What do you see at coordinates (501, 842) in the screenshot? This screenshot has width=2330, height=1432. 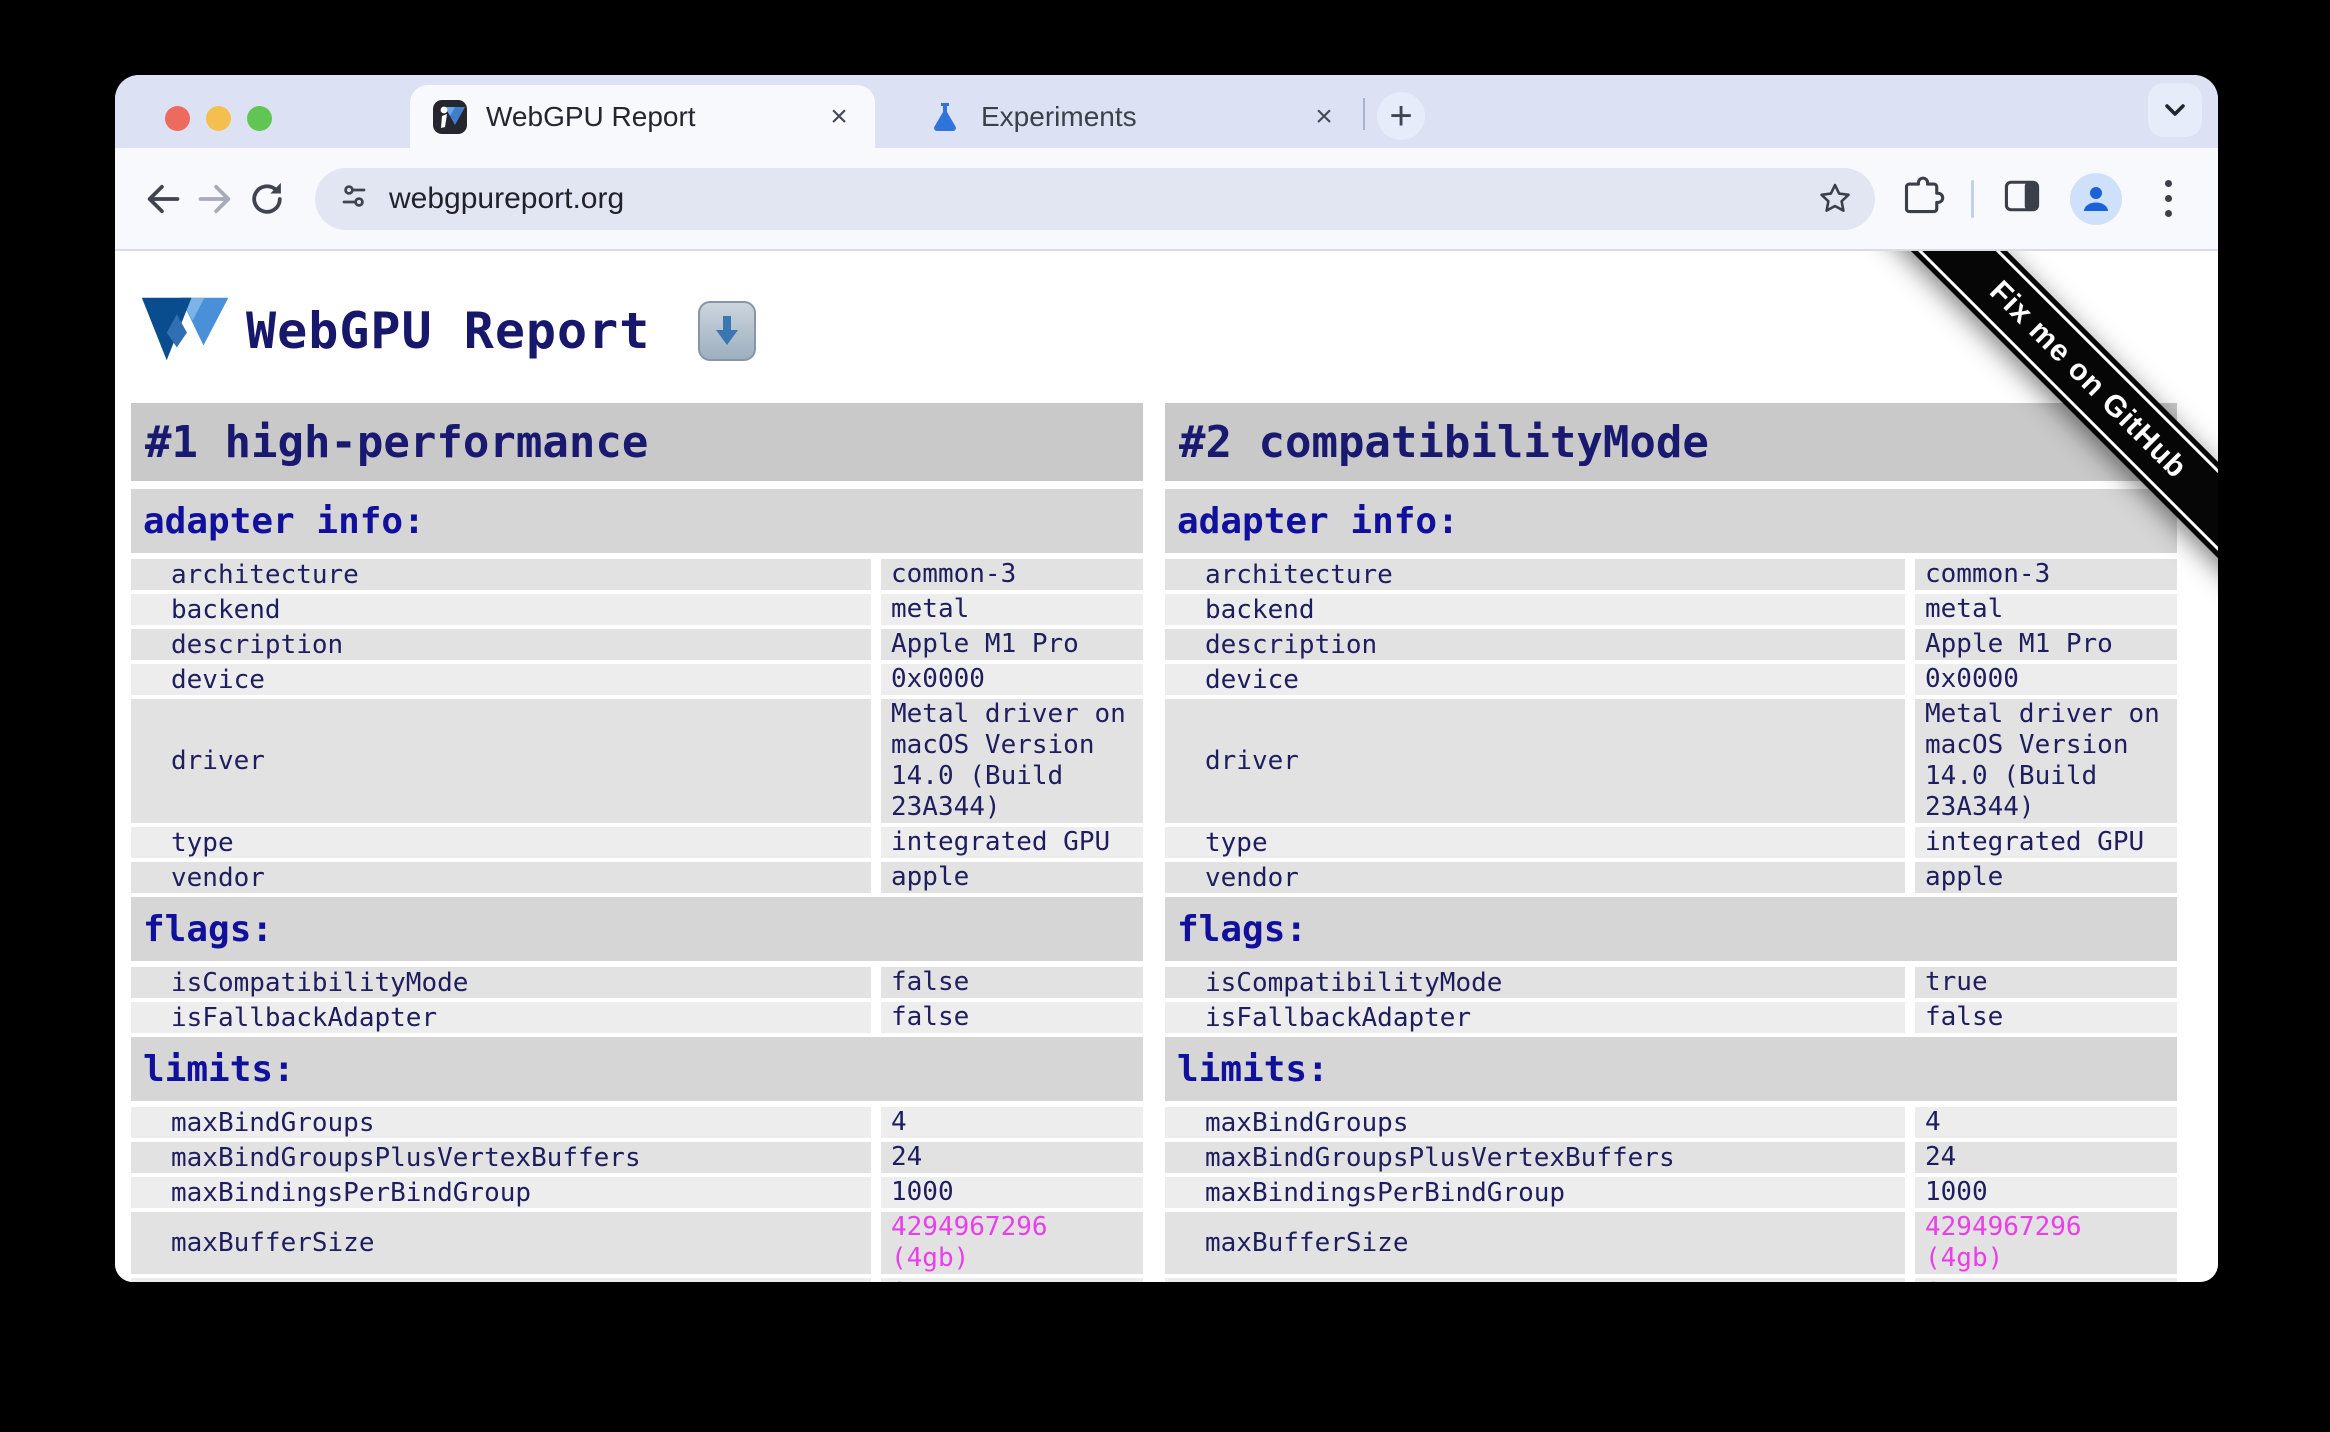 I see `row-key: type` at bounding box center [501, 842].